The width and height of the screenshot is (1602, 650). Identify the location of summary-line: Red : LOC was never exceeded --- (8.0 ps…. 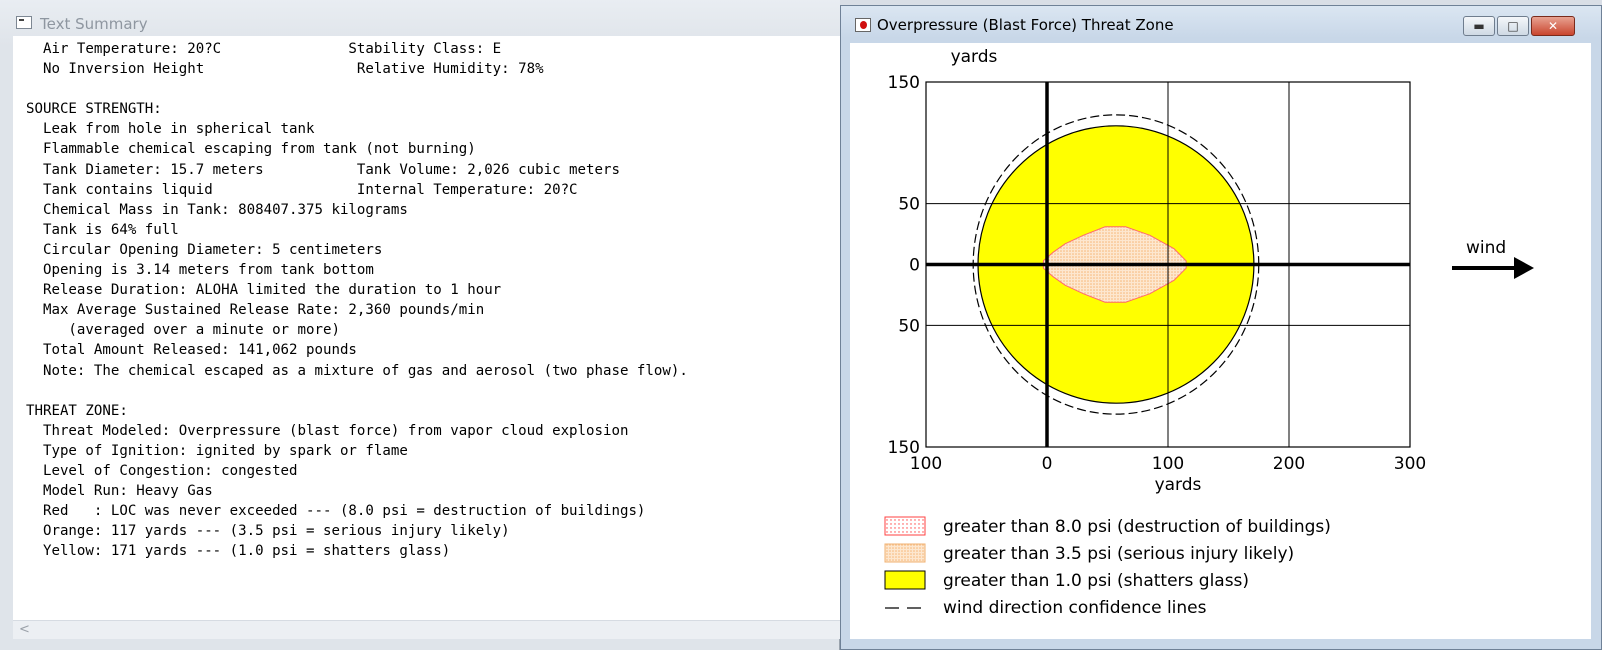
(344, 511).